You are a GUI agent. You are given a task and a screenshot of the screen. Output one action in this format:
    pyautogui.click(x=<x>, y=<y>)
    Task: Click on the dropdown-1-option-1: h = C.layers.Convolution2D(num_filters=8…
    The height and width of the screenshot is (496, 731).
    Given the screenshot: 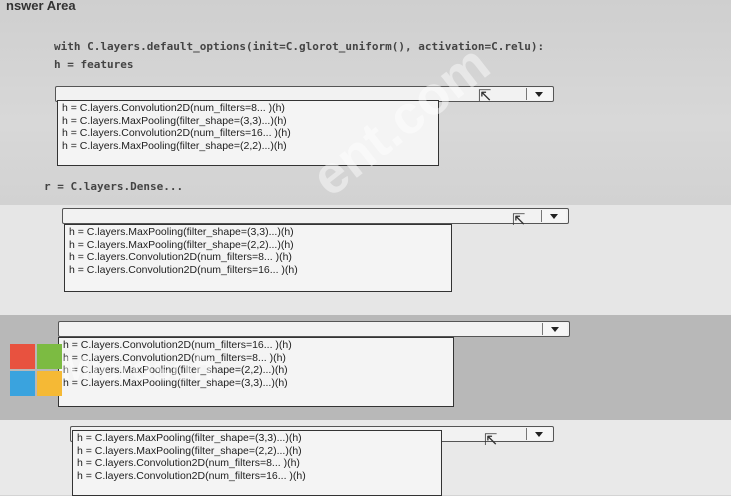 What is the action you would take?
    pyautogui.click(x=248, y=108)
    